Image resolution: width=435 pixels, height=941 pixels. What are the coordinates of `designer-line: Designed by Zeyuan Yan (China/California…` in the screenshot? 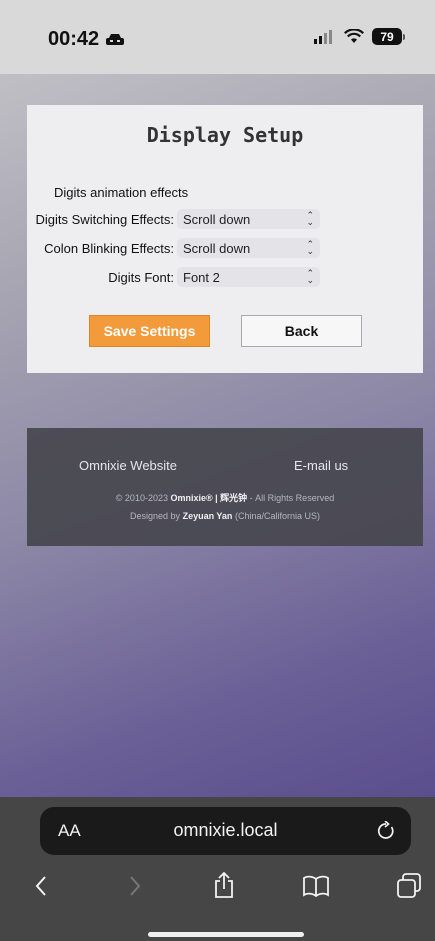 It's located at (225, 516).